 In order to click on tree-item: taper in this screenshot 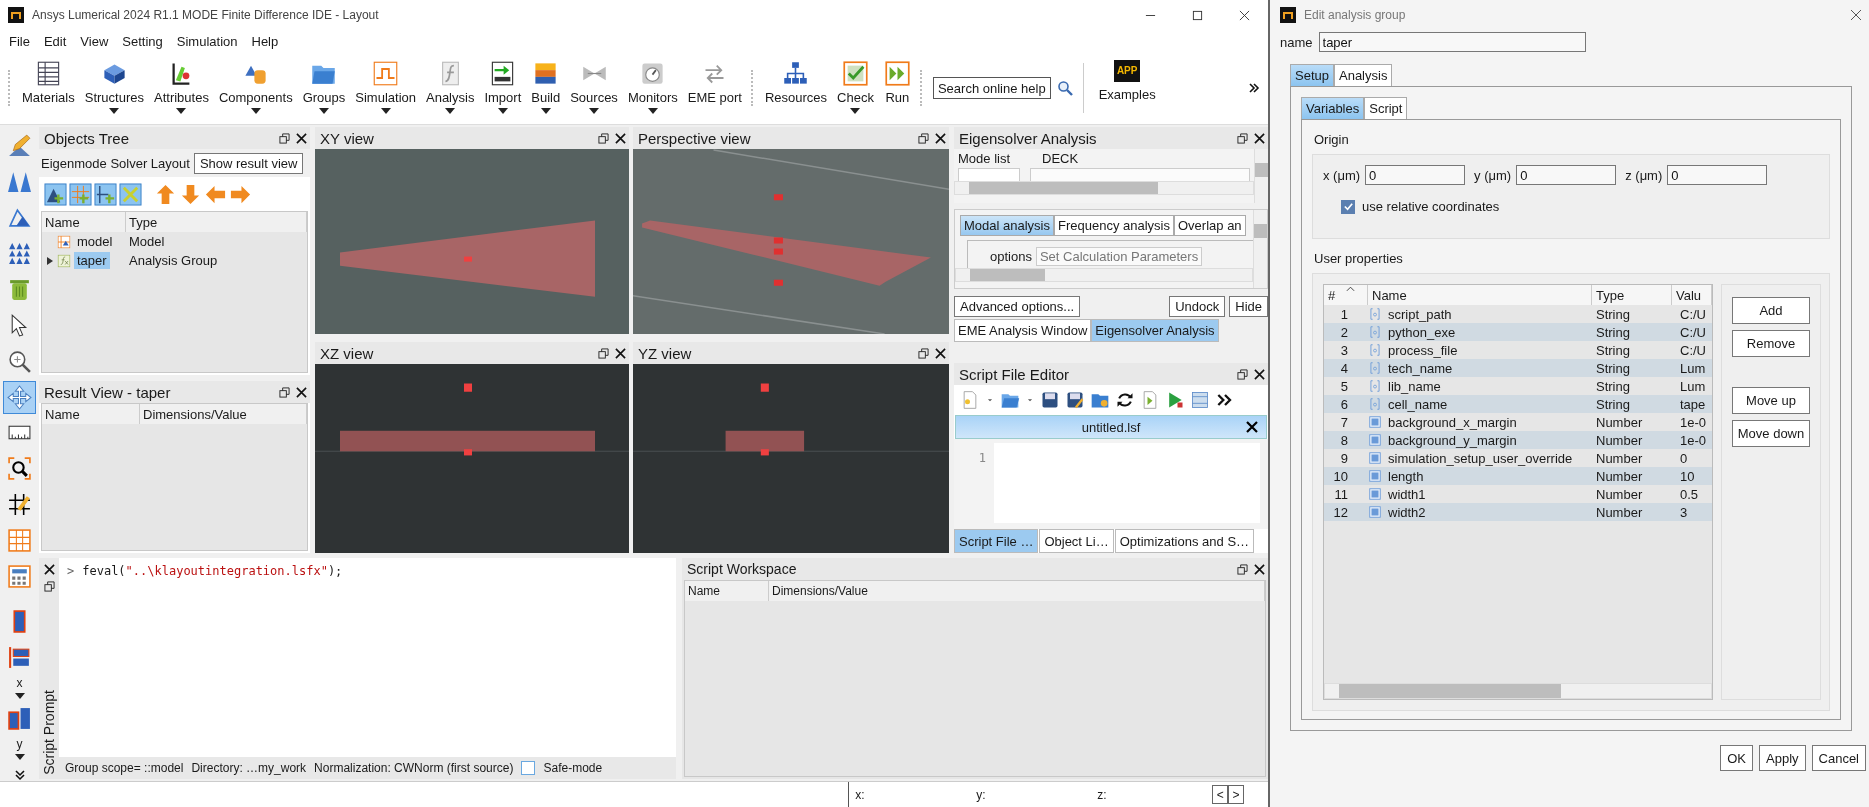, I will do `click(92, 260)`.